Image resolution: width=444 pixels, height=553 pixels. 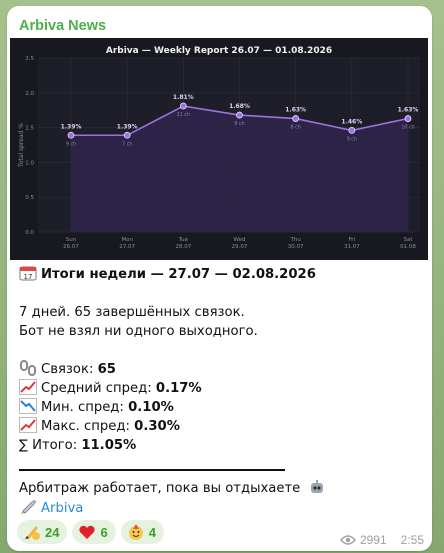 I want to click on y-tick-label: 0.5, so click(x=29, y=198).